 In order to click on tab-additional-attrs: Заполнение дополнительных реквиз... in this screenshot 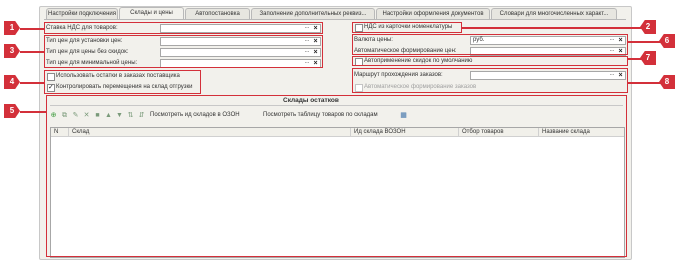, I will do `click(313, 13)`.